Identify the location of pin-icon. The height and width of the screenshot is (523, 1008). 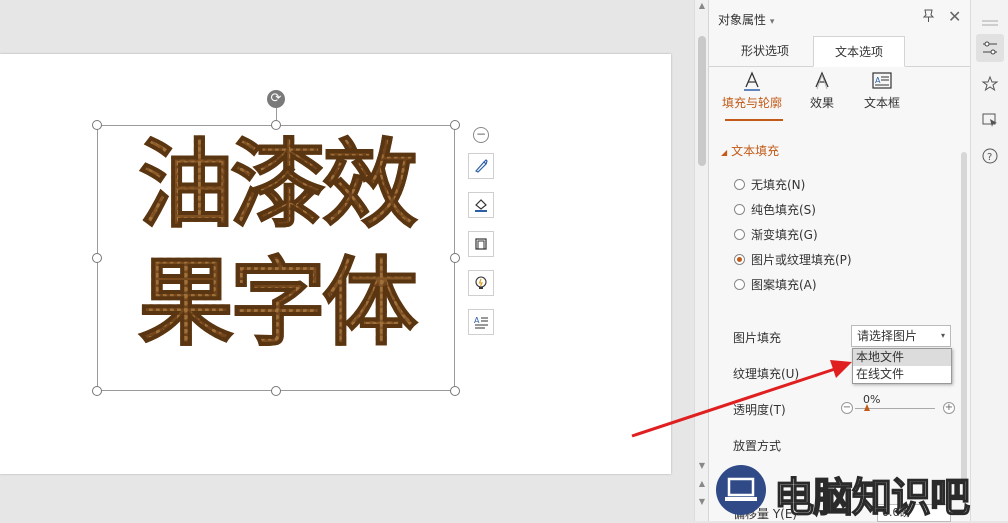
(928, 18).